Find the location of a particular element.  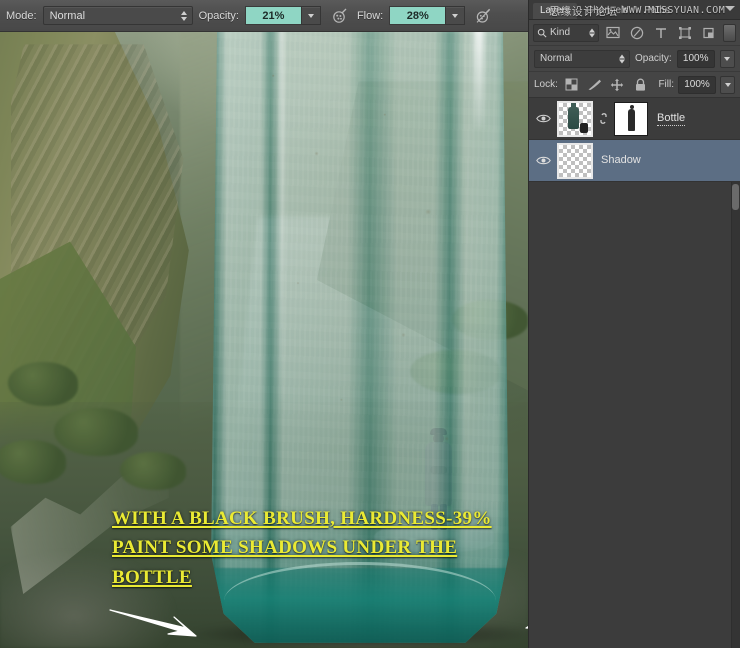

filter-kind-label: Kind is located at coordinates (560, 32).